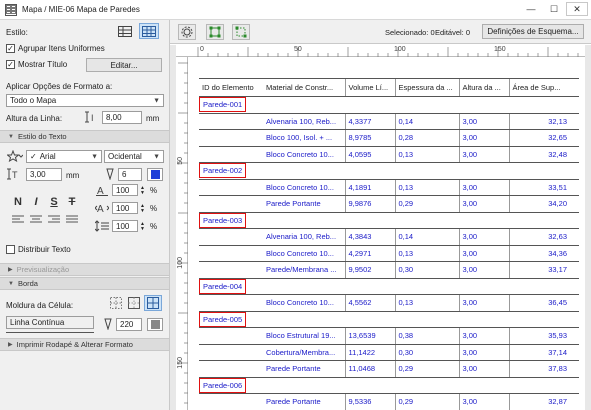  Describe the element at coordinates (426, 369) in the screenshot. I see `thickness-cell: 0,29` at that location.